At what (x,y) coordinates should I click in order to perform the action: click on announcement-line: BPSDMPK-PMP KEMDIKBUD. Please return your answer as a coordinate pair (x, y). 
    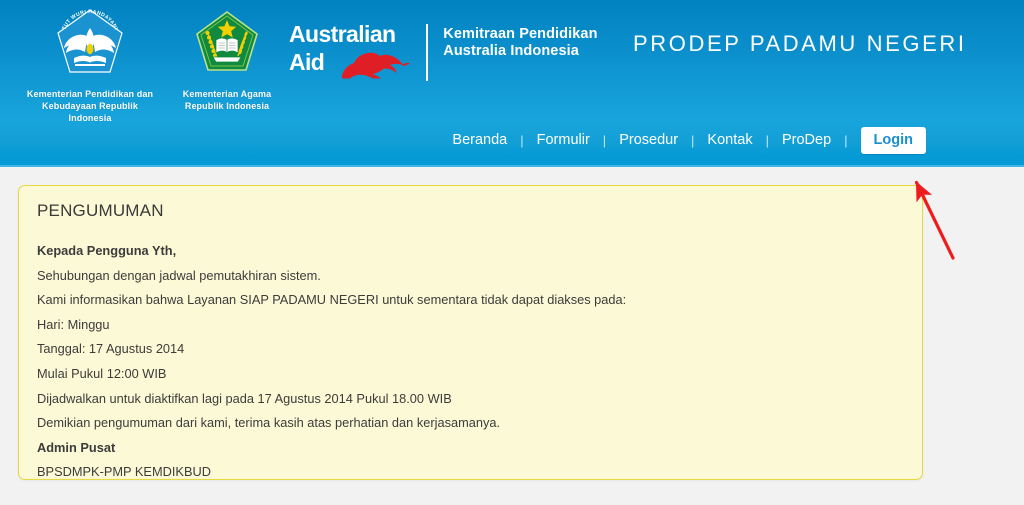
    Looking at the image, I should click on (124, 472).